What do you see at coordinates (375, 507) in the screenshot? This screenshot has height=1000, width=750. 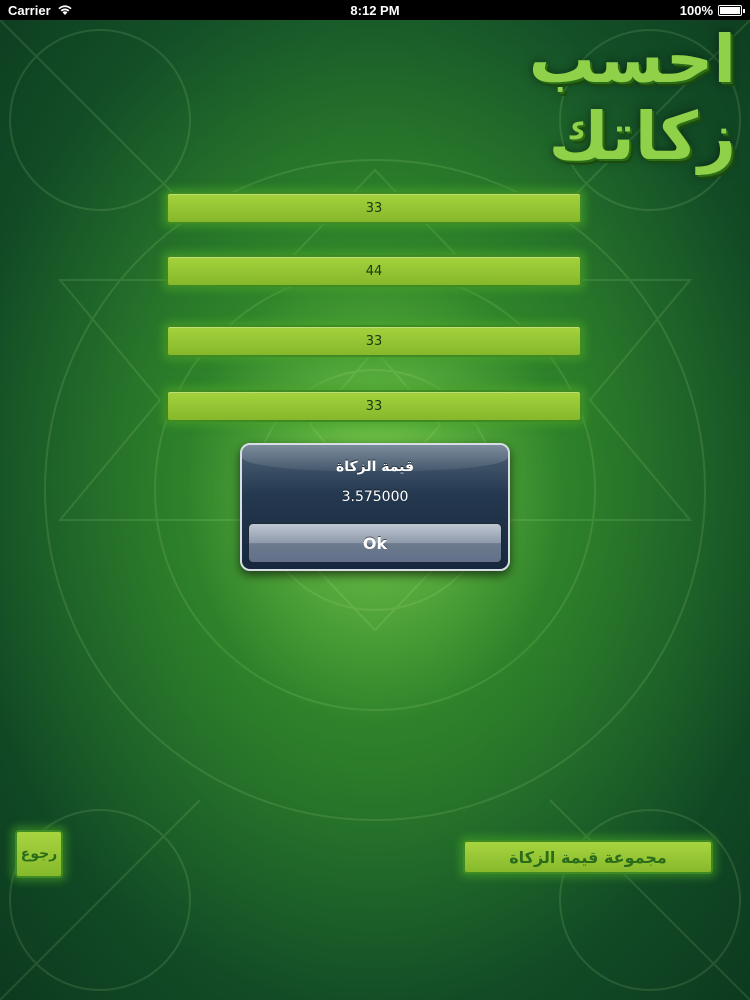 I see `zakat-result-alert: قيمة الزكاة 3.575000 Ok` at bounding box center [375, 507].